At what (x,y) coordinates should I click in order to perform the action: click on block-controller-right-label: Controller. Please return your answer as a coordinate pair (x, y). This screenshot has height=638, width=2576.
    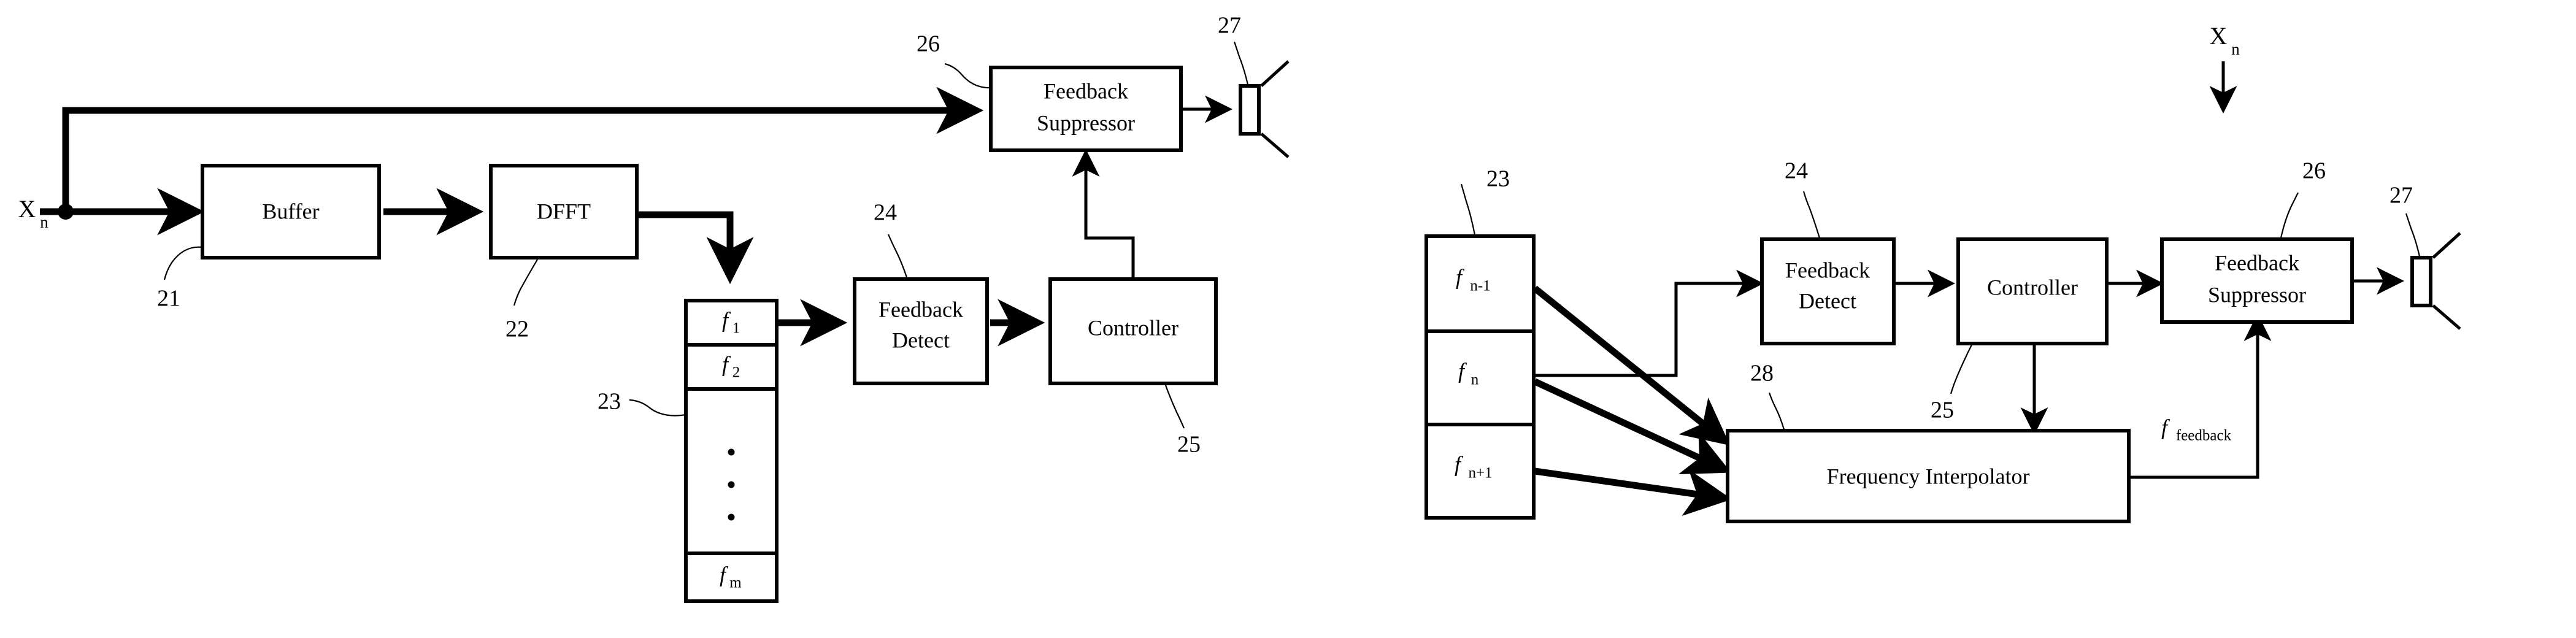
    Looking at the image, I should click on (2033, 287).